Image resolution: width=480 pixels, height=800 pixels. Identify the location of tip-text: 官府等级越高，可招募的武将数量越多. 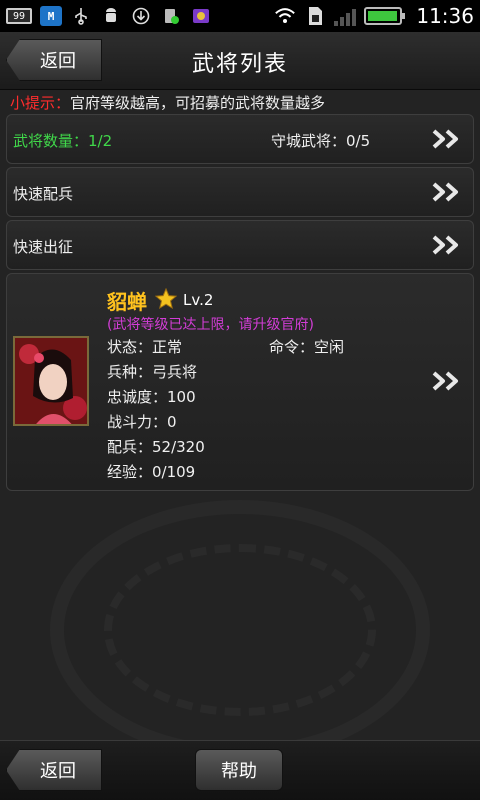
(198, 103).